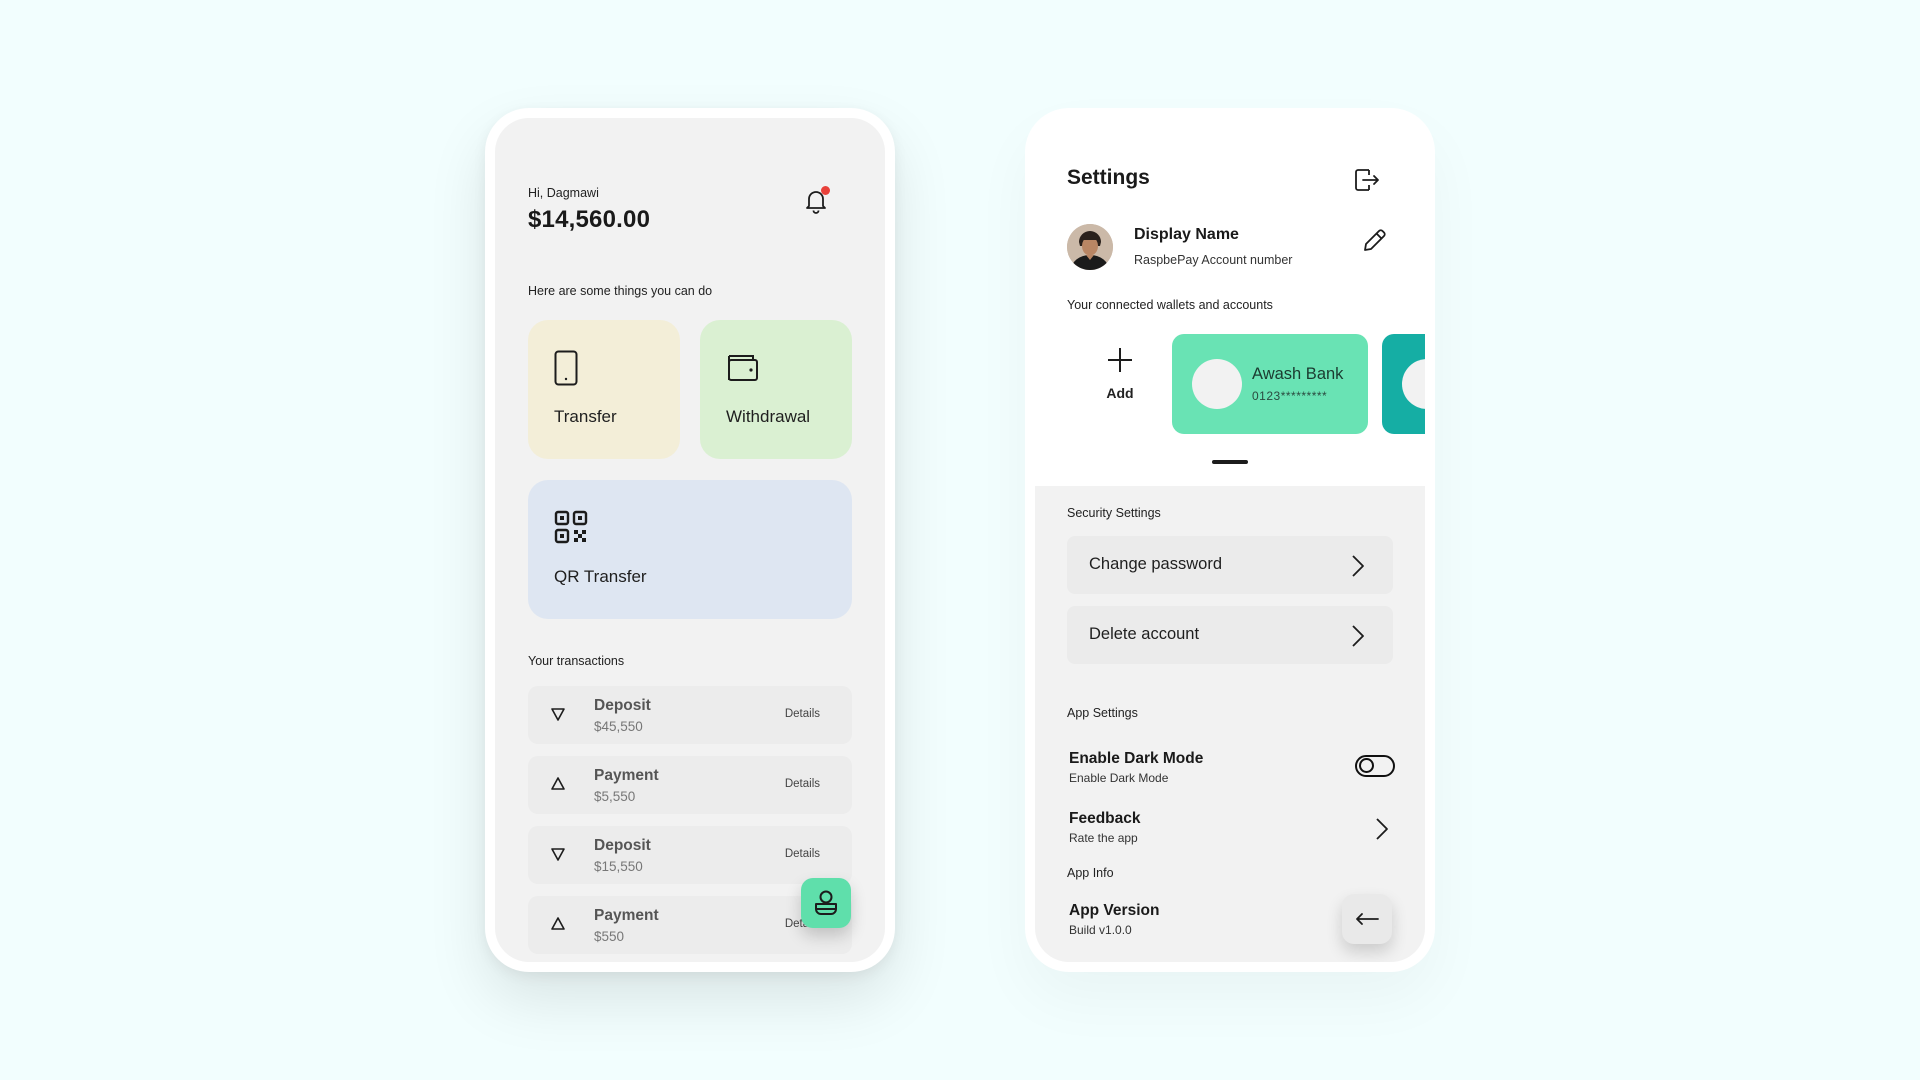 This screenshot has height=1080, width=1920. What do you see at coordinates (1102, 713) in the screenshot?
I see `app-settings-heading: App Settings` at bounding box center [1102, 713].